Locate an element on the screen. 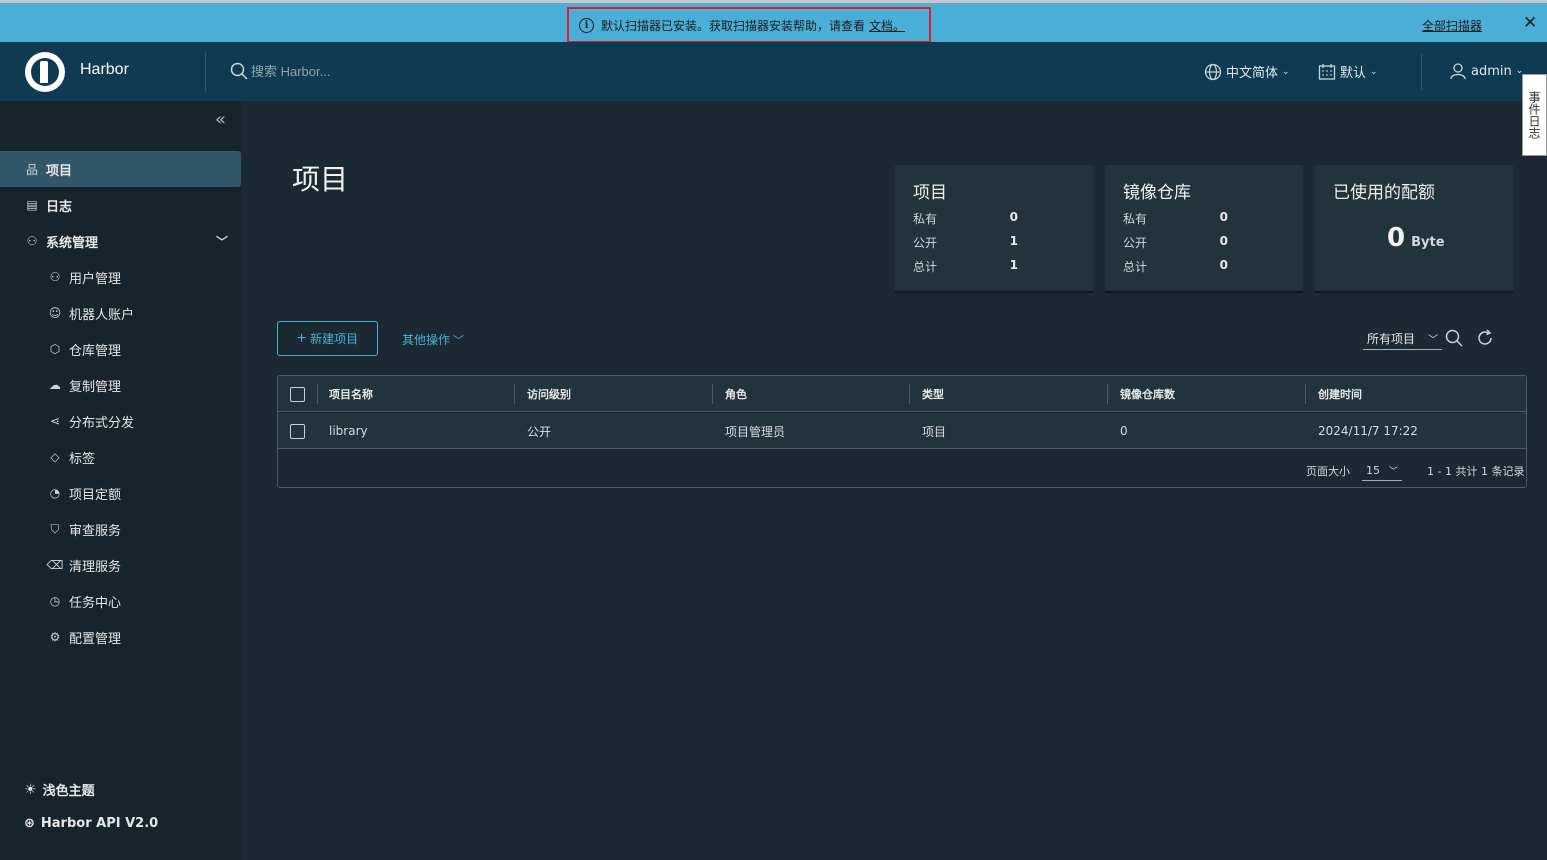 This screenshot has width=1547, height=860. calendar-icon is located at coordinates (1327, 71).